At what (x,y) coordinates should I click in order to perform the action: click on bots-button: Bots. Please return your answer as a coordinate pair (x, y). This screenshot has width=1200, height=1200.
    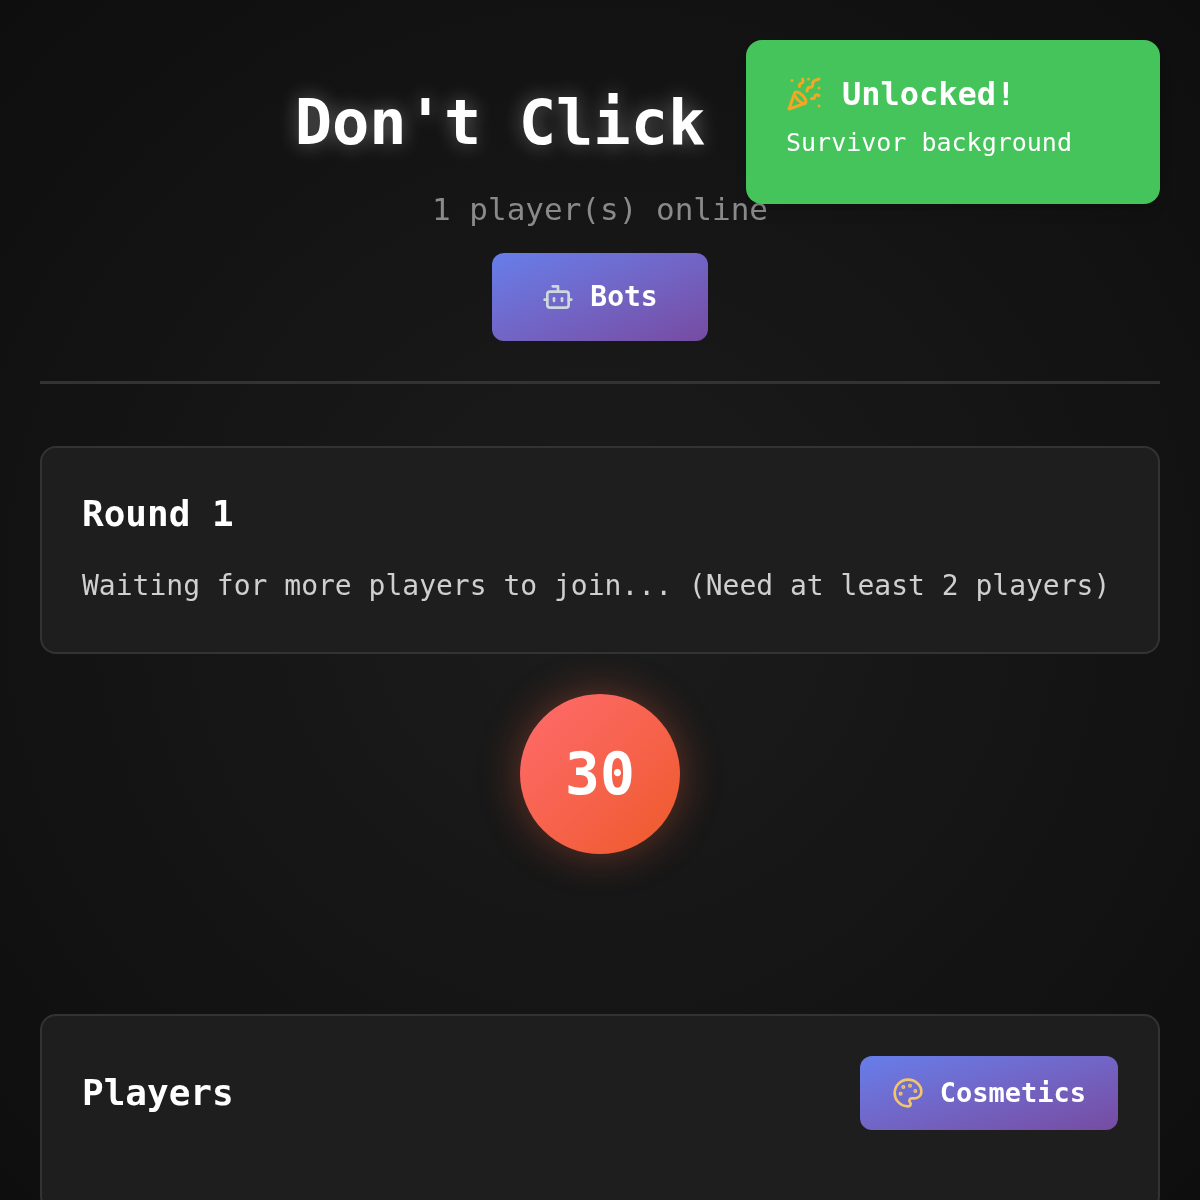
    Looking at the image, I should click on (600, 297).